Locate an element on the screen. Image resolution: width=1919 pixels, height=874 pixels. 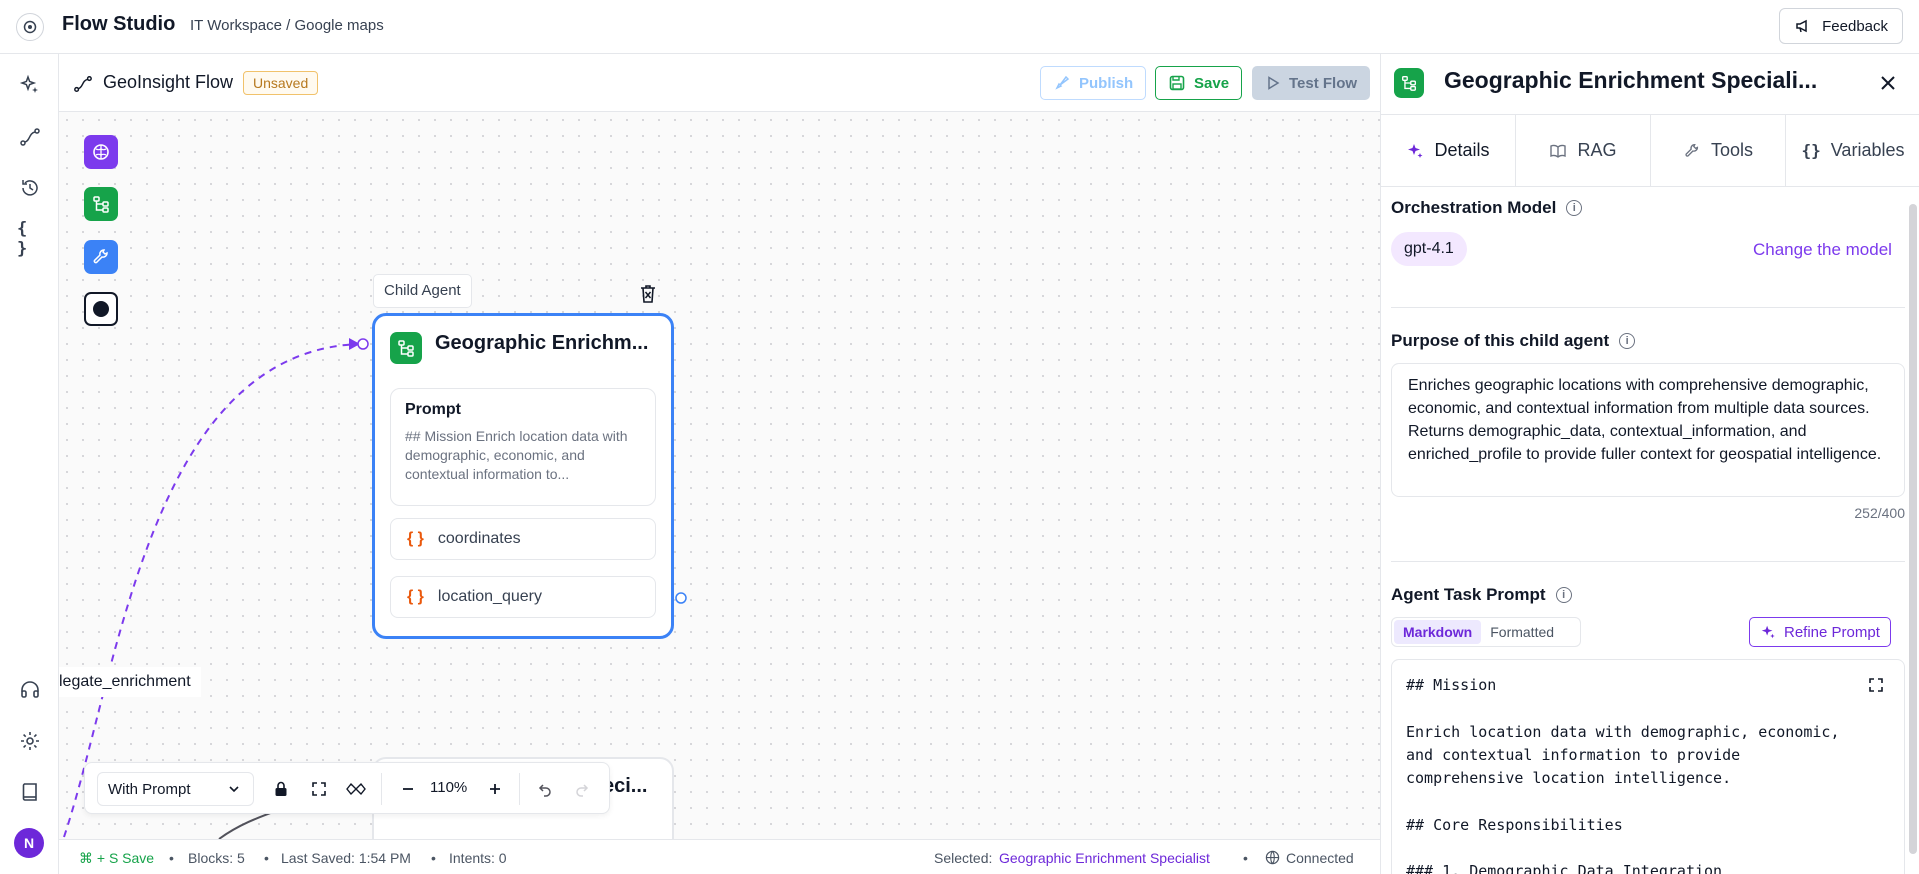
save-shortcut: ⌘ + S Save is located at coordinates (117, 858).